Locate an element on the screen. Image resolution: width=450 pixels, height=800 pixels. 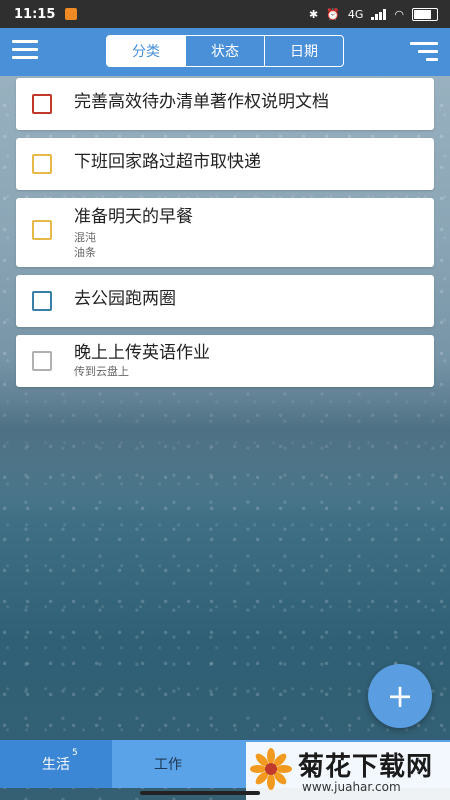
task-title: 下班回家路过超市取快递 is located at coordinates (167, 162).